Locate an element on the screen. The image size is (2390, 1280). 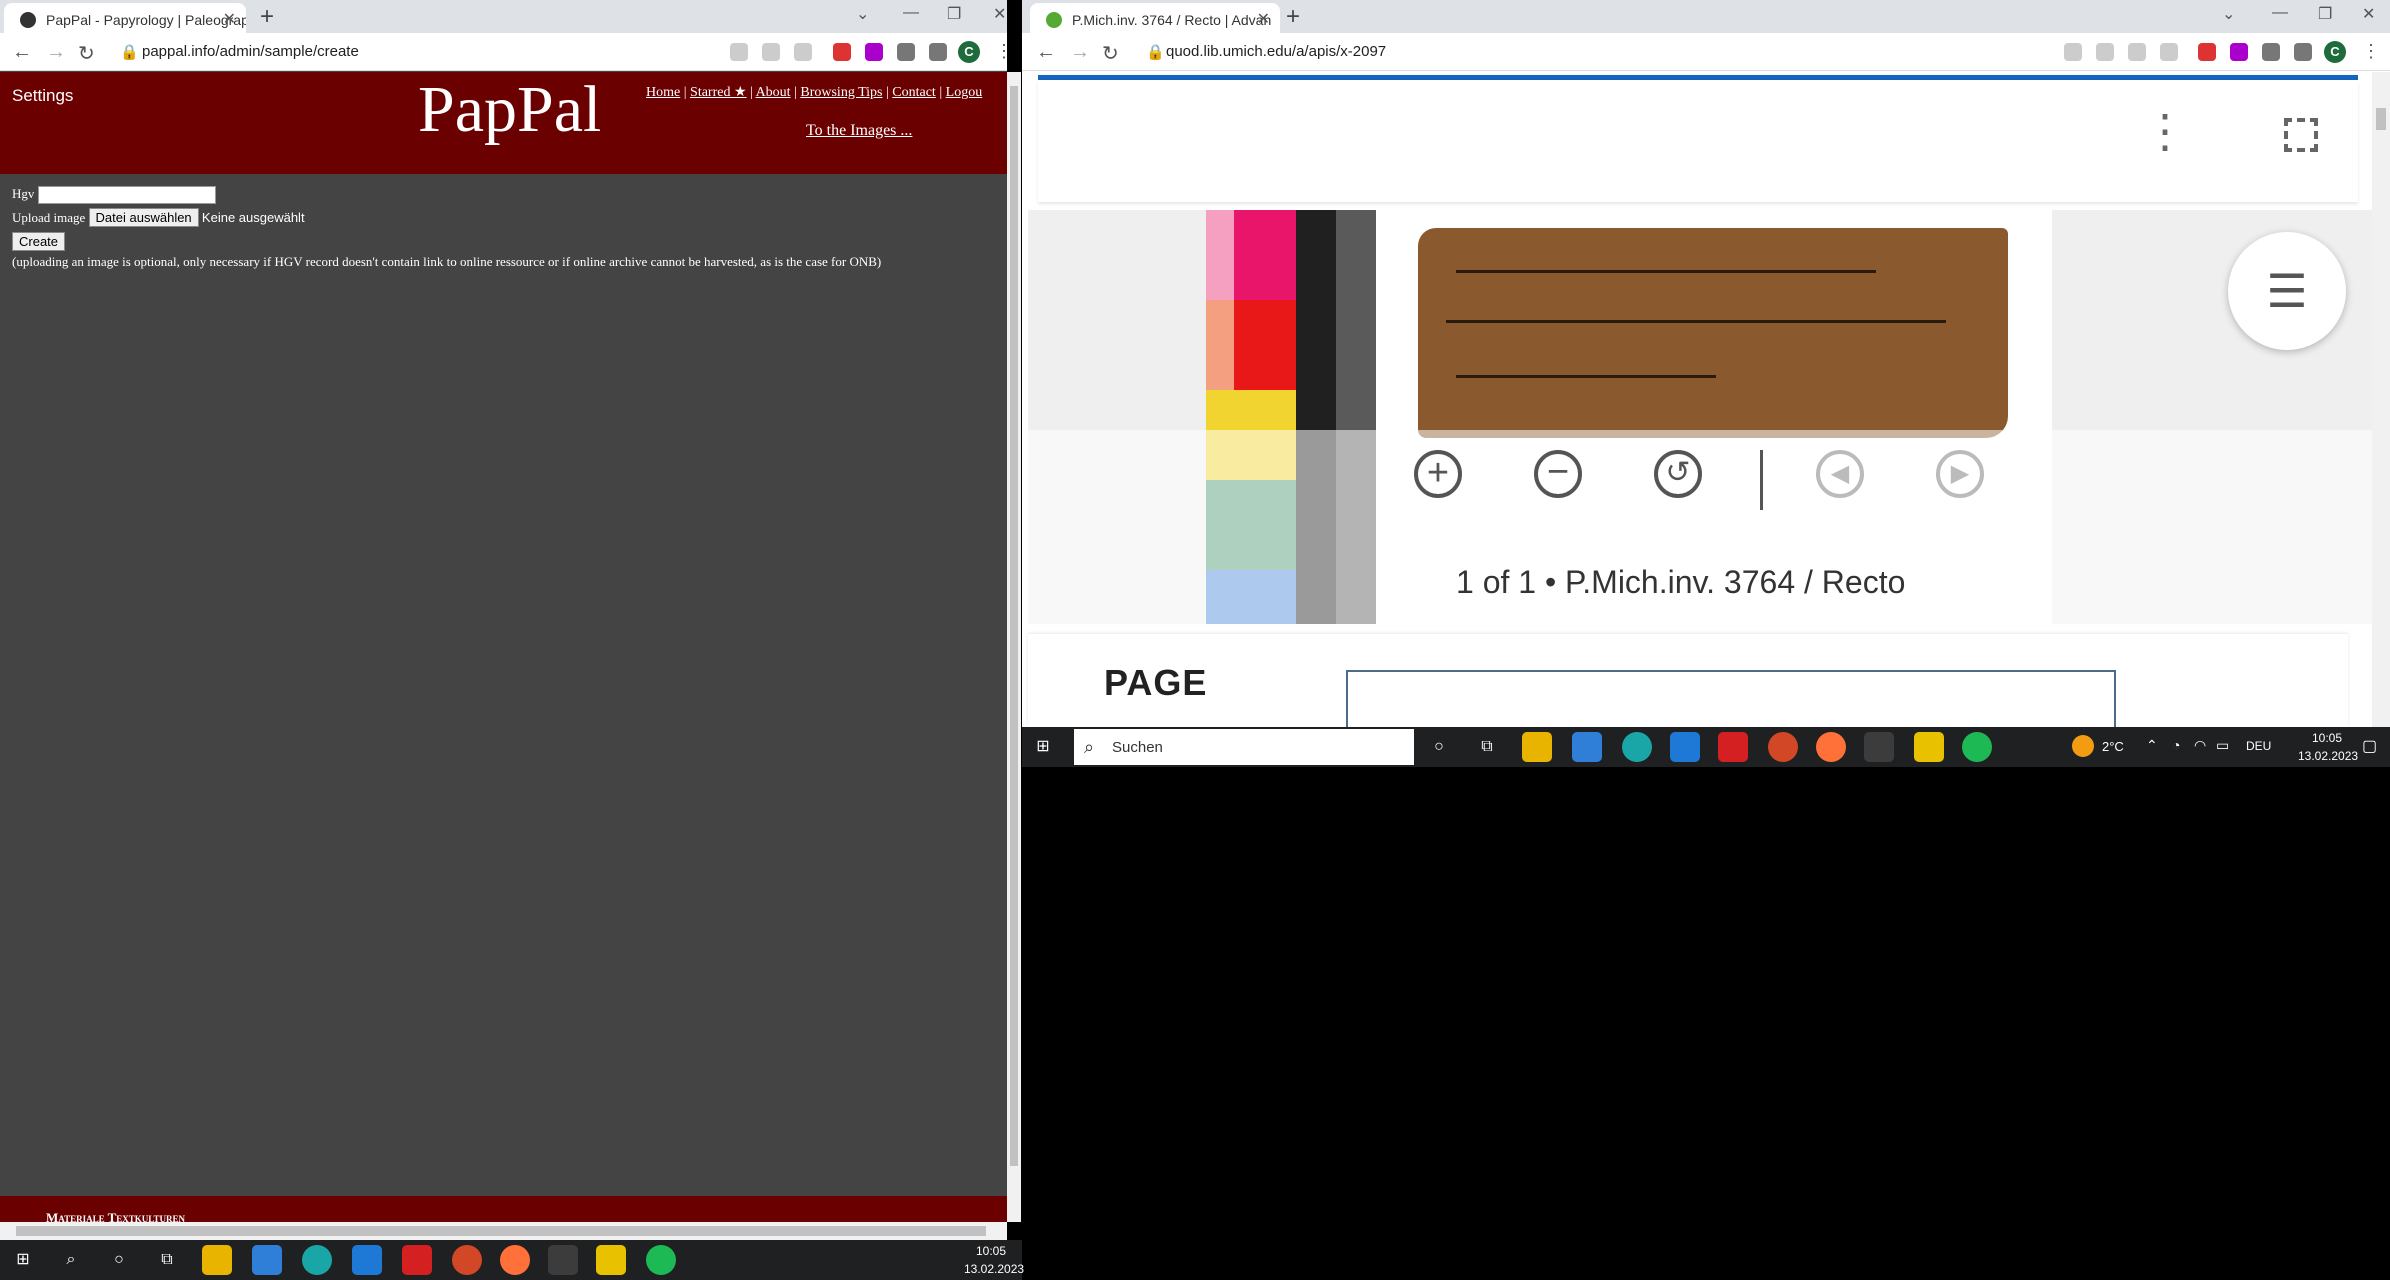
nav-browsing-tips: Browsing Tips is located at coordinates (841, 92).